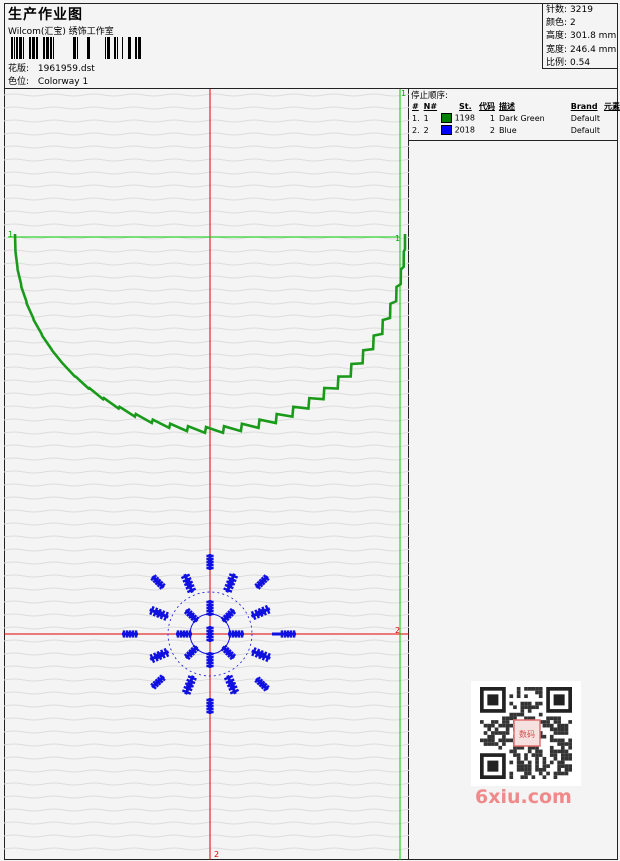 The image size is (620, 861). I want to click on barcode, so click(76, 48).